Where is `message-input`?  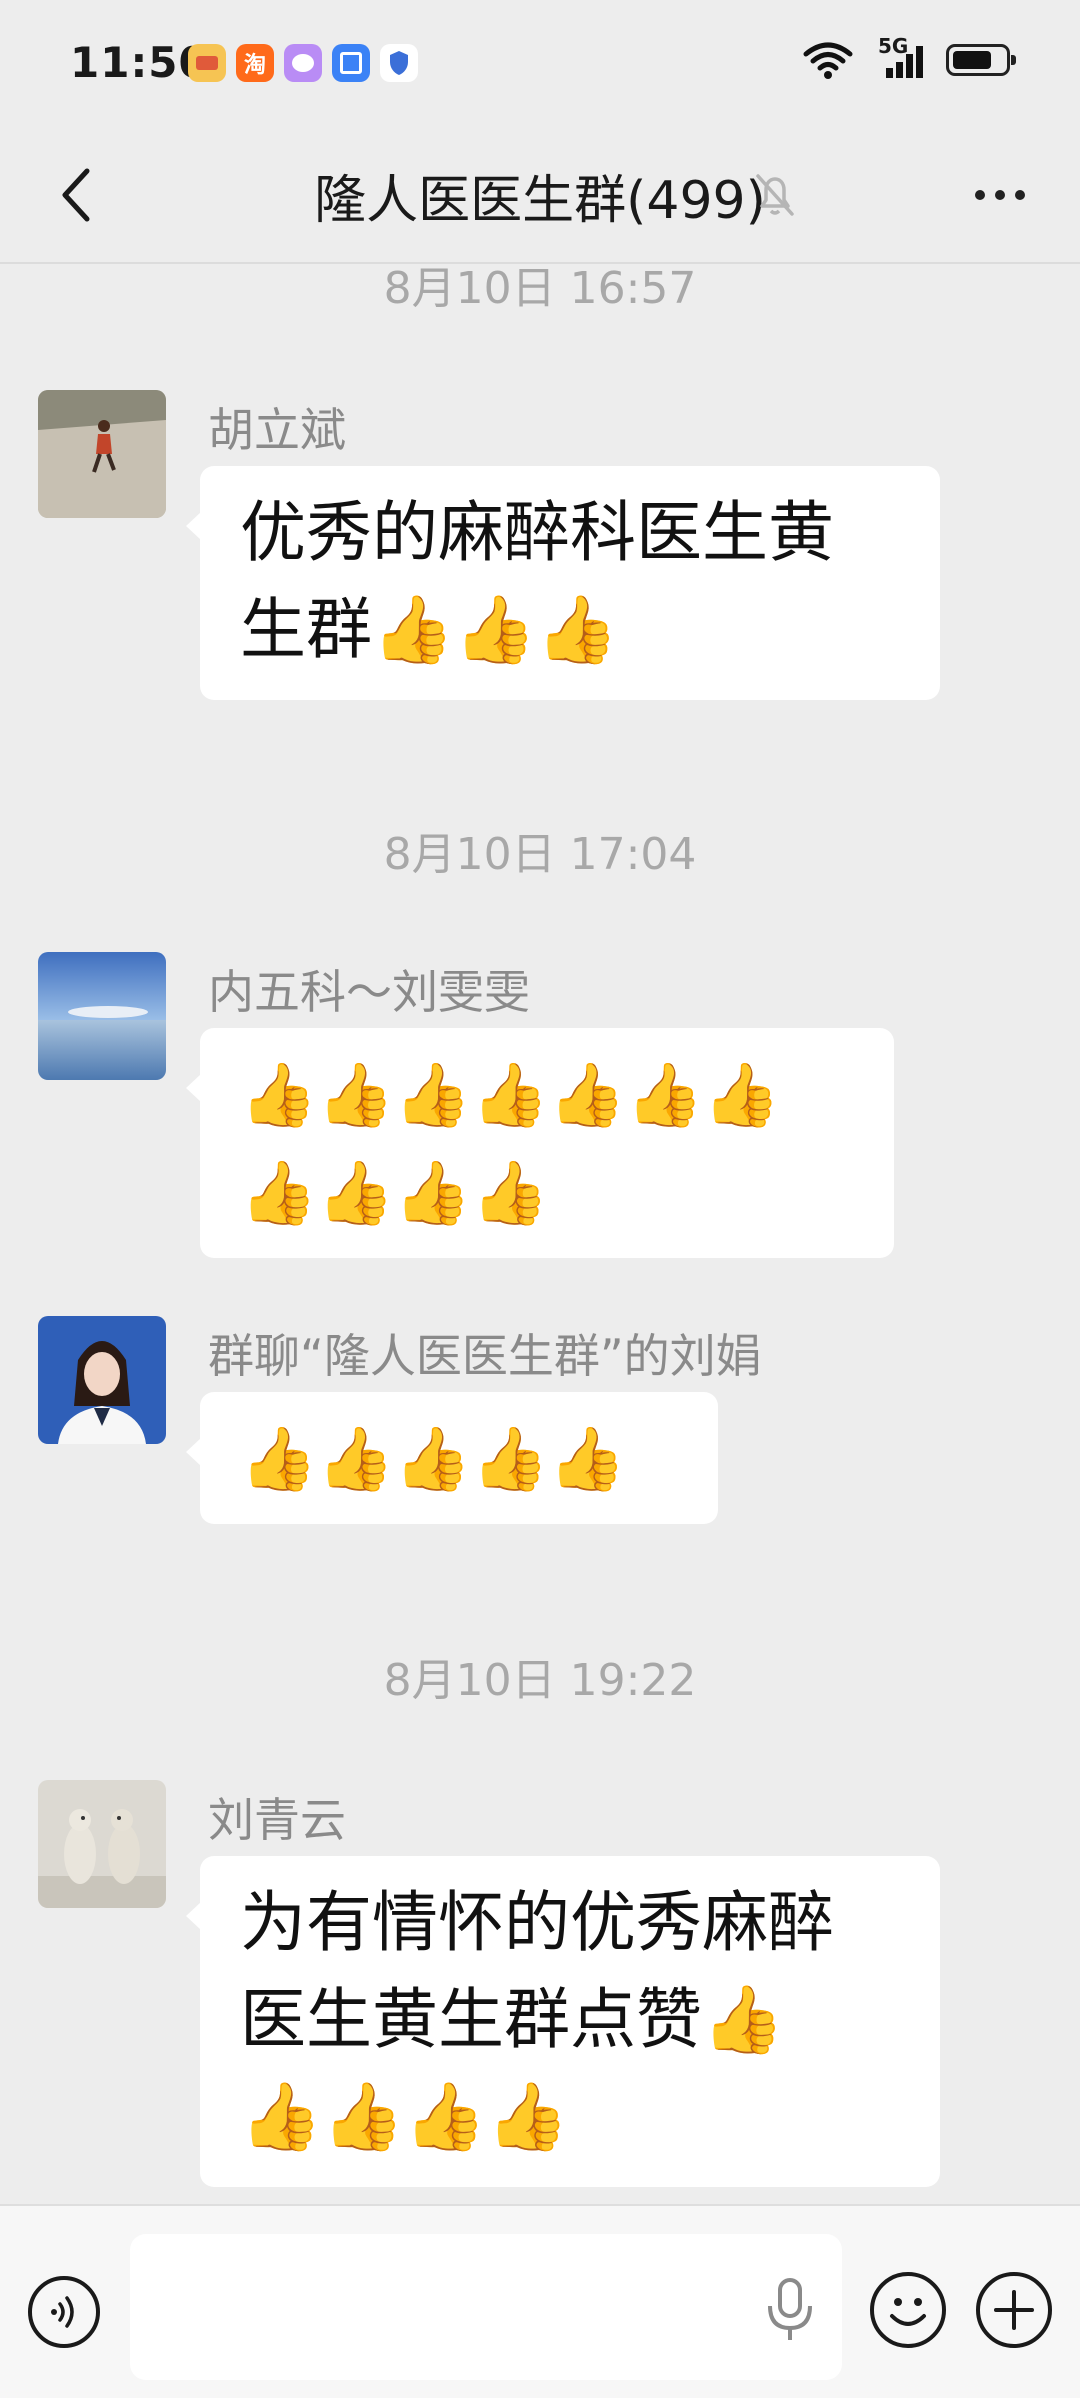
message-input is located at coordinates (486, 2307).